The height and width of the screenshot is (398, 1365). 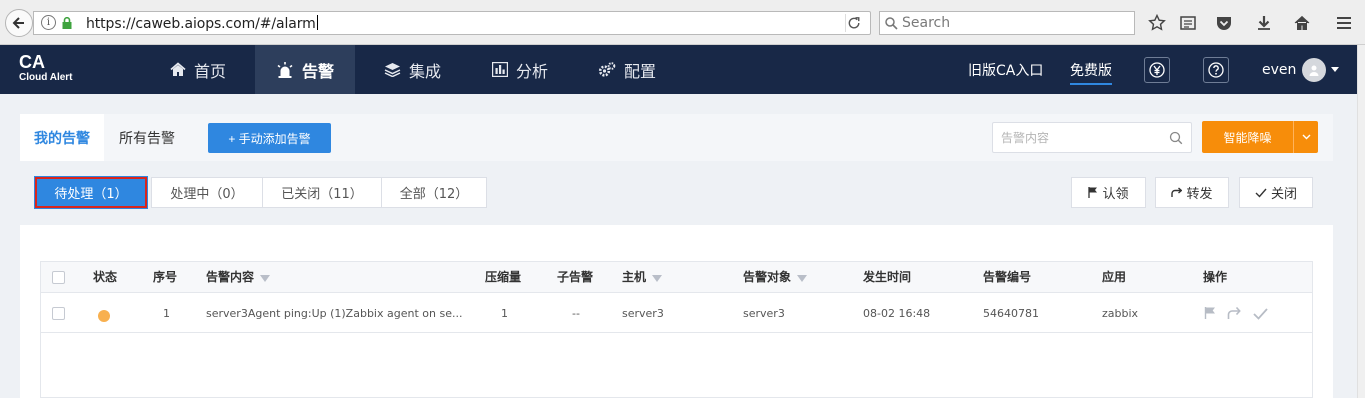 What do you see at coordinates (1224, 23) in the screenshot?
I see `pocket-icon` at bounding box center [1224, 23].